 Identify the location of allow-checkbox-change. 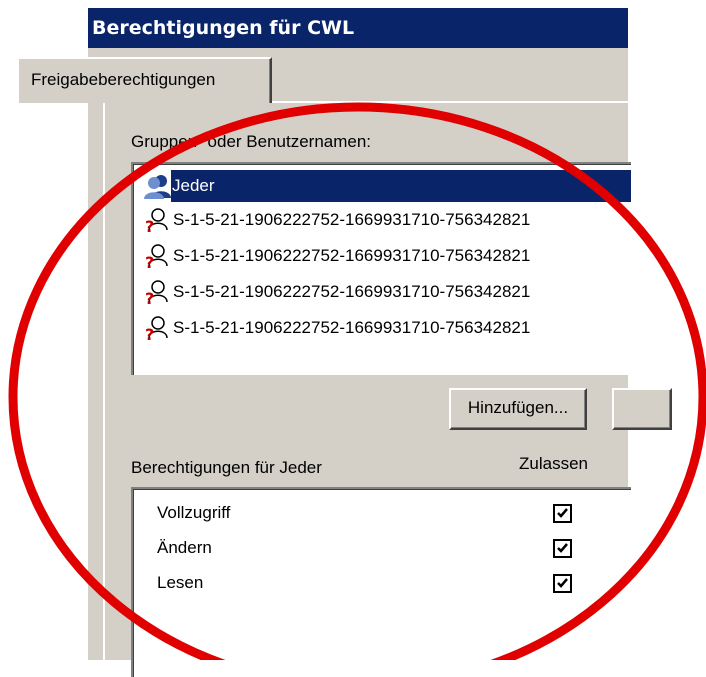
(562, 548).